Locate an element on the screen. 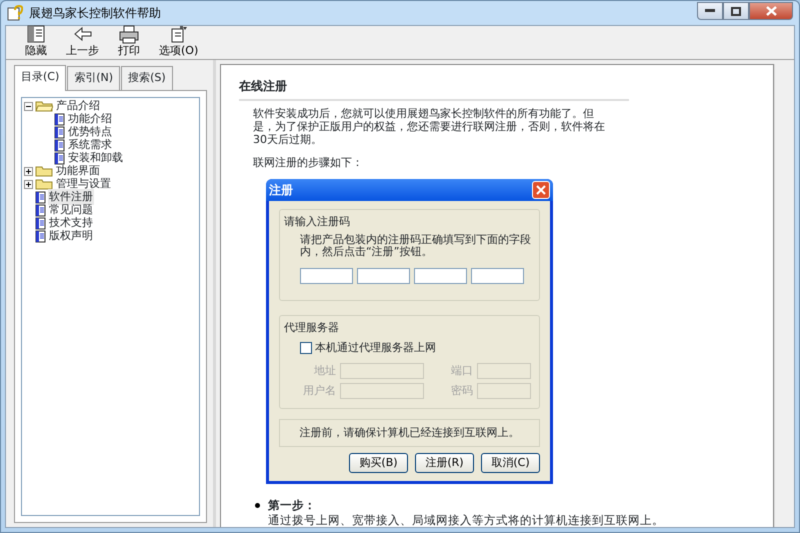 Image resolution: width=800 pixels, height=533 pixels. back-arrow-icon is located at coordinates (83, 34).